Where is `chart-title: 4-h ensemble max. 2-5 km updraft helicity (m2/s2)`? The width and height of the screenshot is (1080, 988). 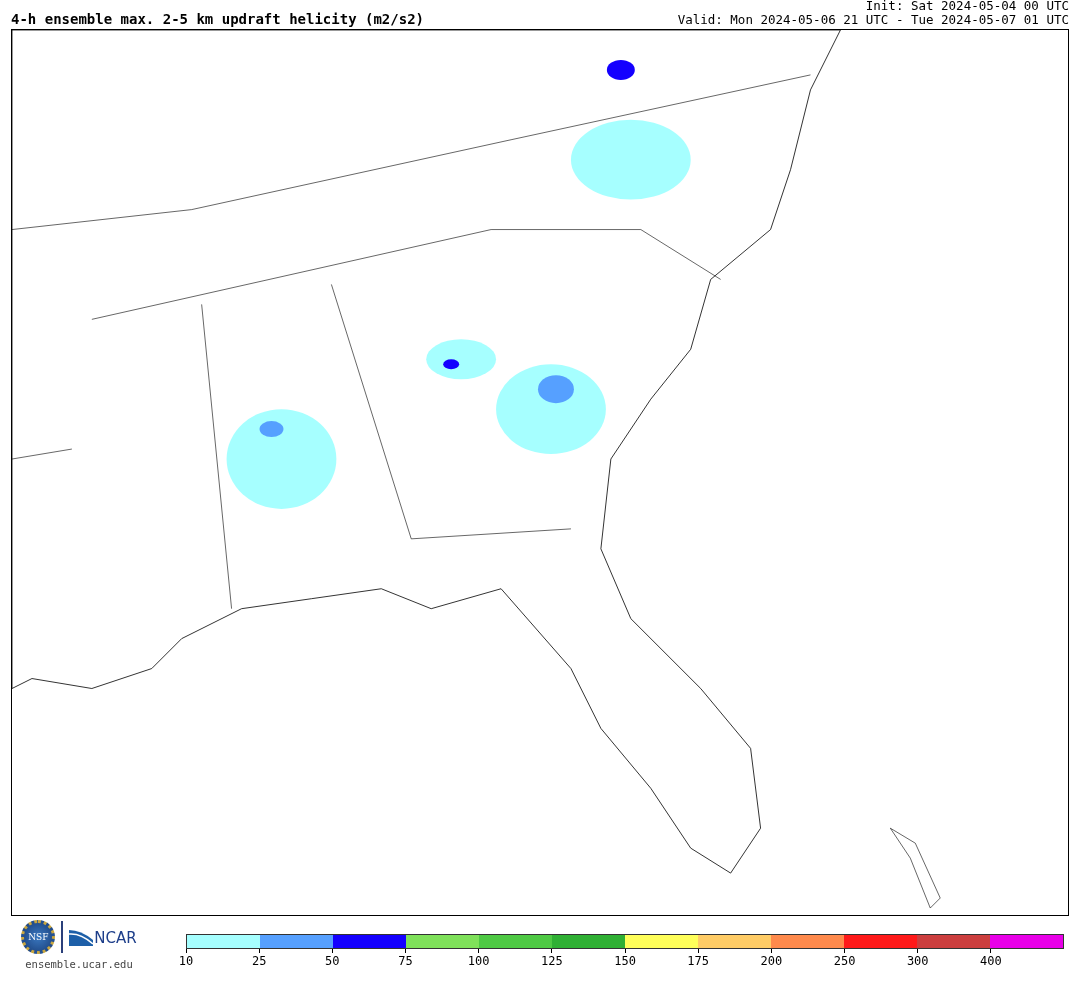 chart-title: 4-h ensemble max. 2-5 km updraft helicity (m2/s2) is located at coordinates (217, 19).